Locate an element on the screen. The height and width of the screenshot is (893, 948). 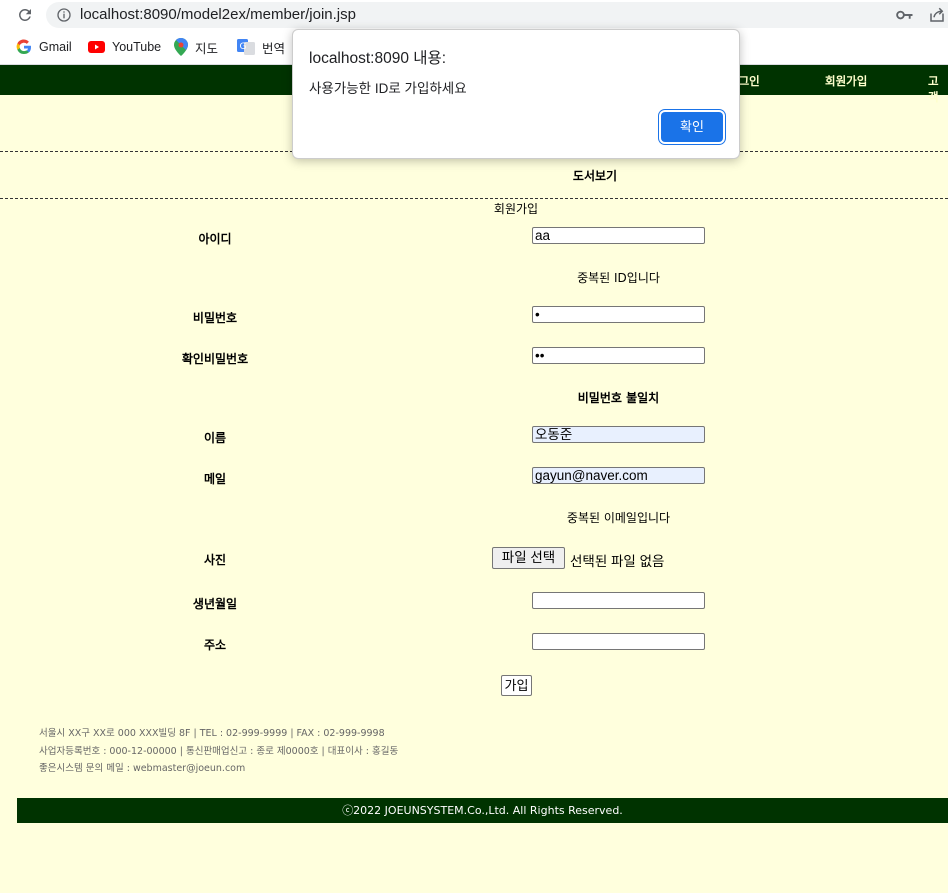
site-info-icon is located at coordinates (64, 15).